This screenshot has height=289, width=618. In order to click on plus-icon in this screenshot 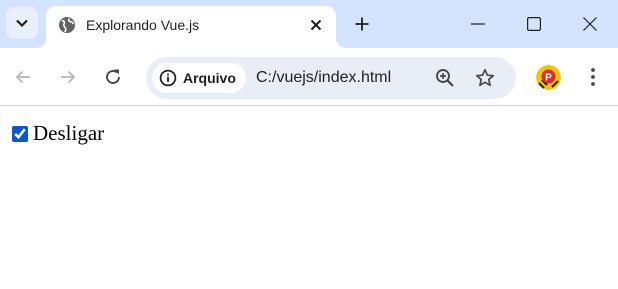, I will do `click(362, 24)`.